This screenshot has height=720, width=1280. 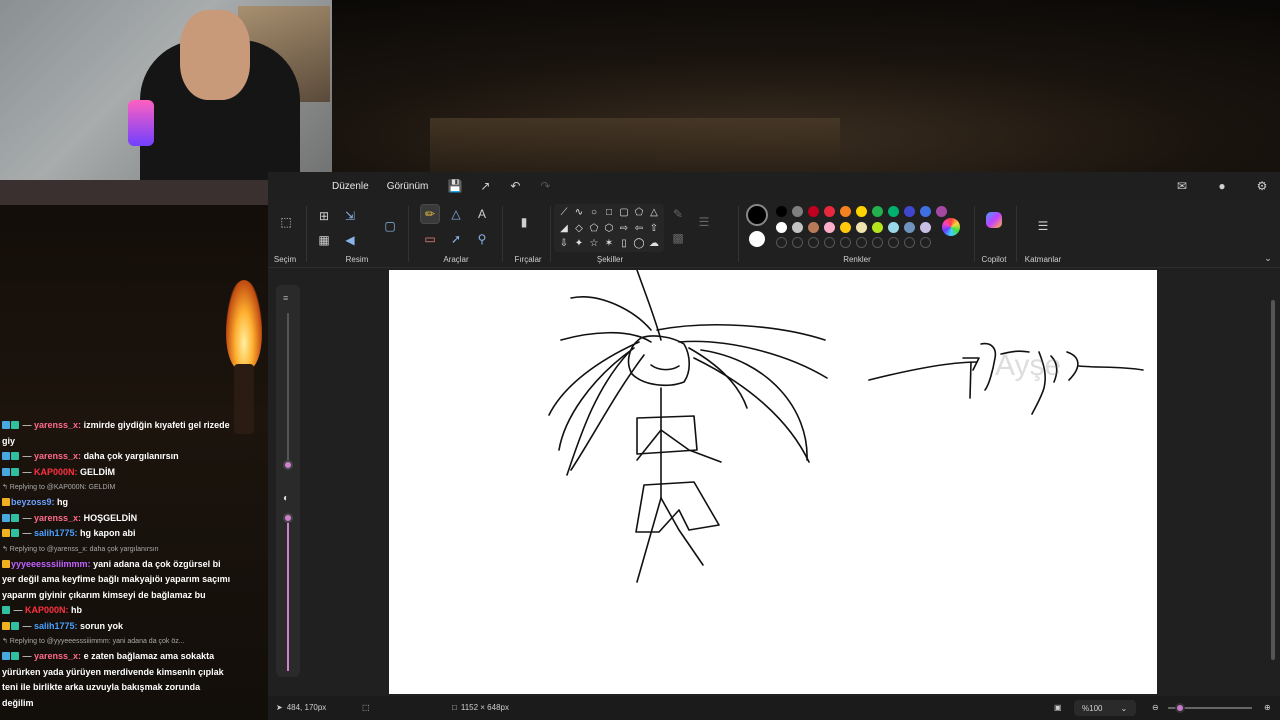 I want to click on line-shape-icon: ⟋, so click(x=564, y=212).